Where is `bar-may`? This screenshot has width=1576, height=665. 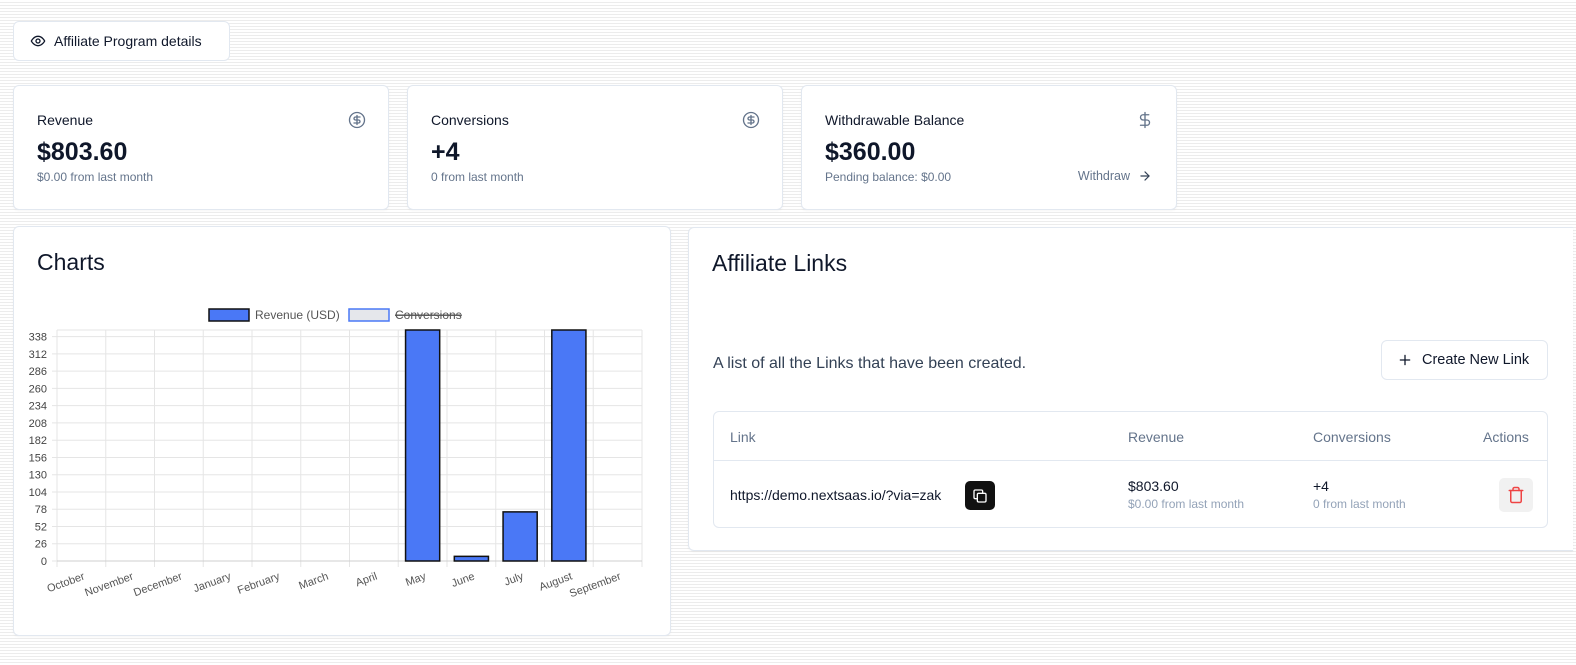
bar-may is located at coordinates (422, 445).